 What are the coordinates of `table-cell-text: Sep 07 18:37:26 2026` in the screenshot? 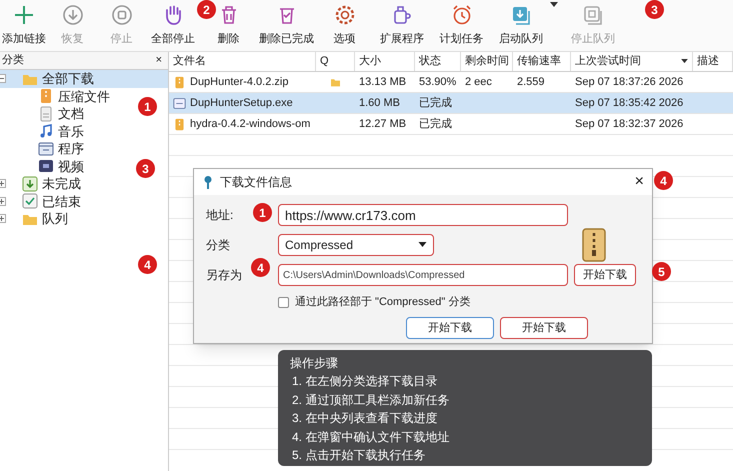 It's located at (629, 82).